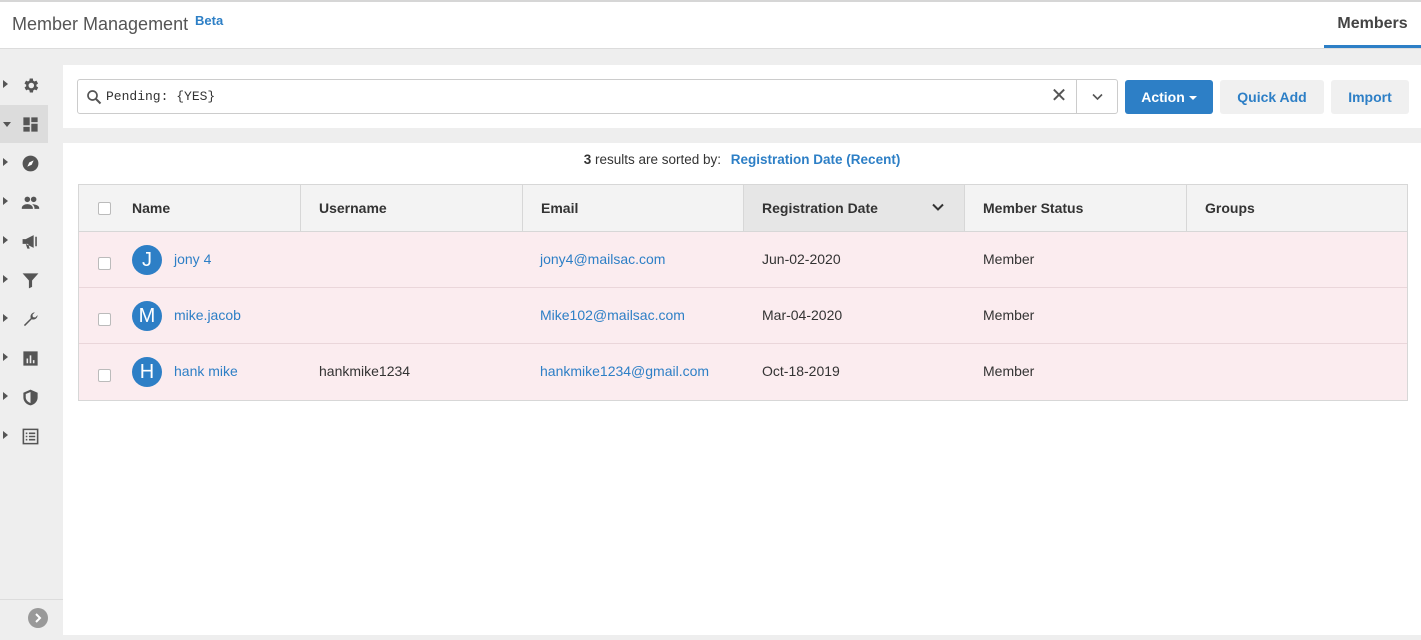 Image resolution: width=1421 pixels, height=640 pixels. Describe the element at coordinates (1370, 97) in the screenshot. I see `import-button: Import` at that location.